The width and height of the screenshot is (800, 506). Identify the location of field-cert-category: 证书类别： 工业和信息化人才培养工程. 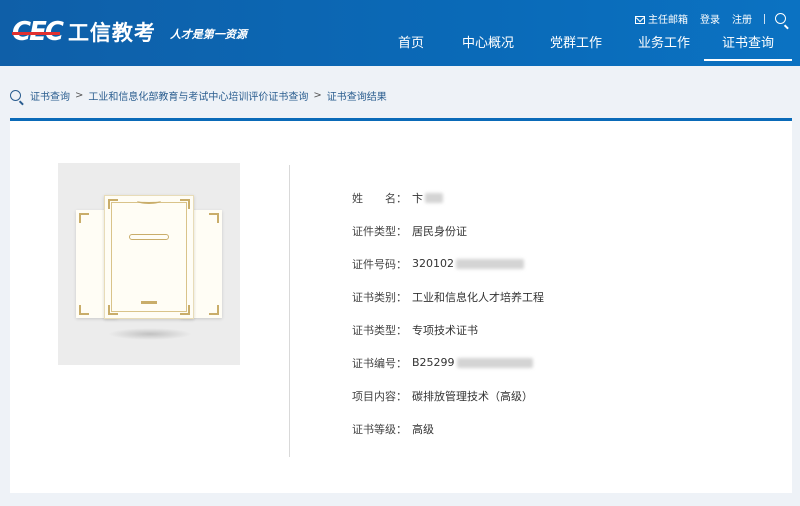
(448, 296).